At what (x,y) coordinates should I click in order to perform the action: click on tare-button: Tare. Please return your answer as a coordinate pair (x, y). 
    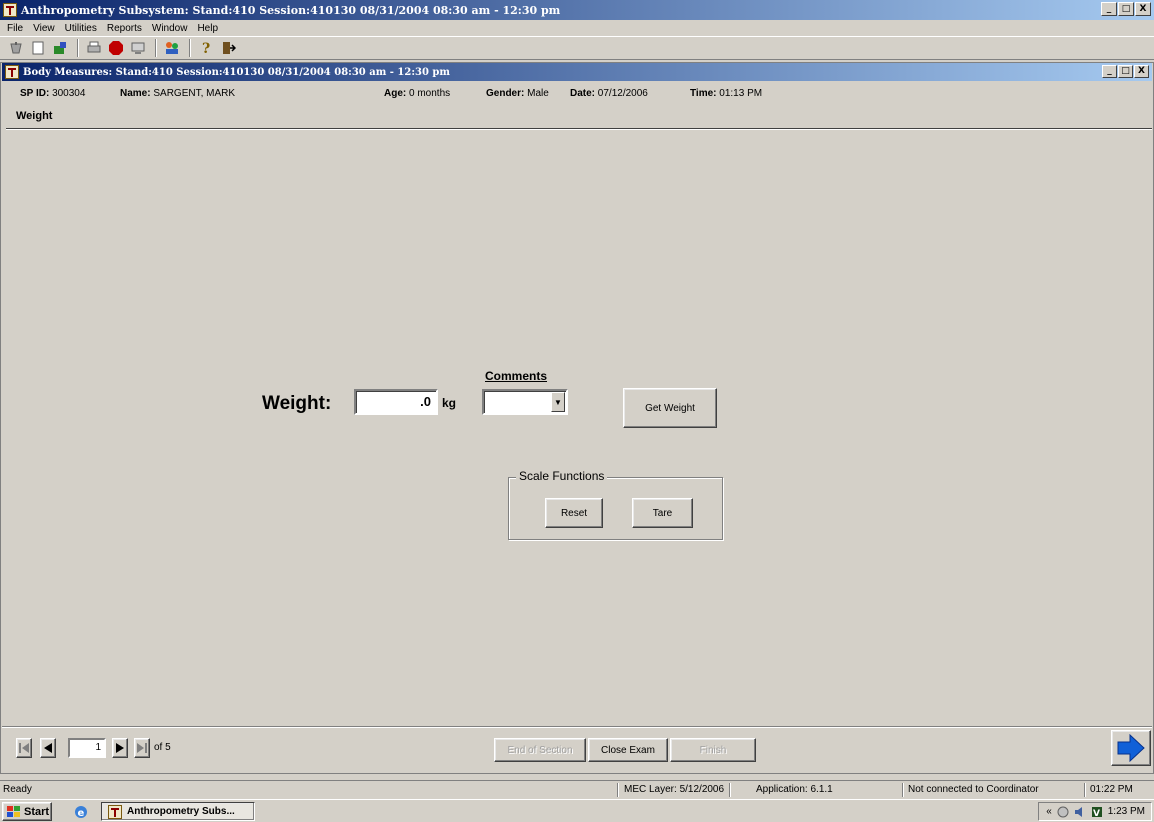
    Looking at the image, I should click on (662, 513).